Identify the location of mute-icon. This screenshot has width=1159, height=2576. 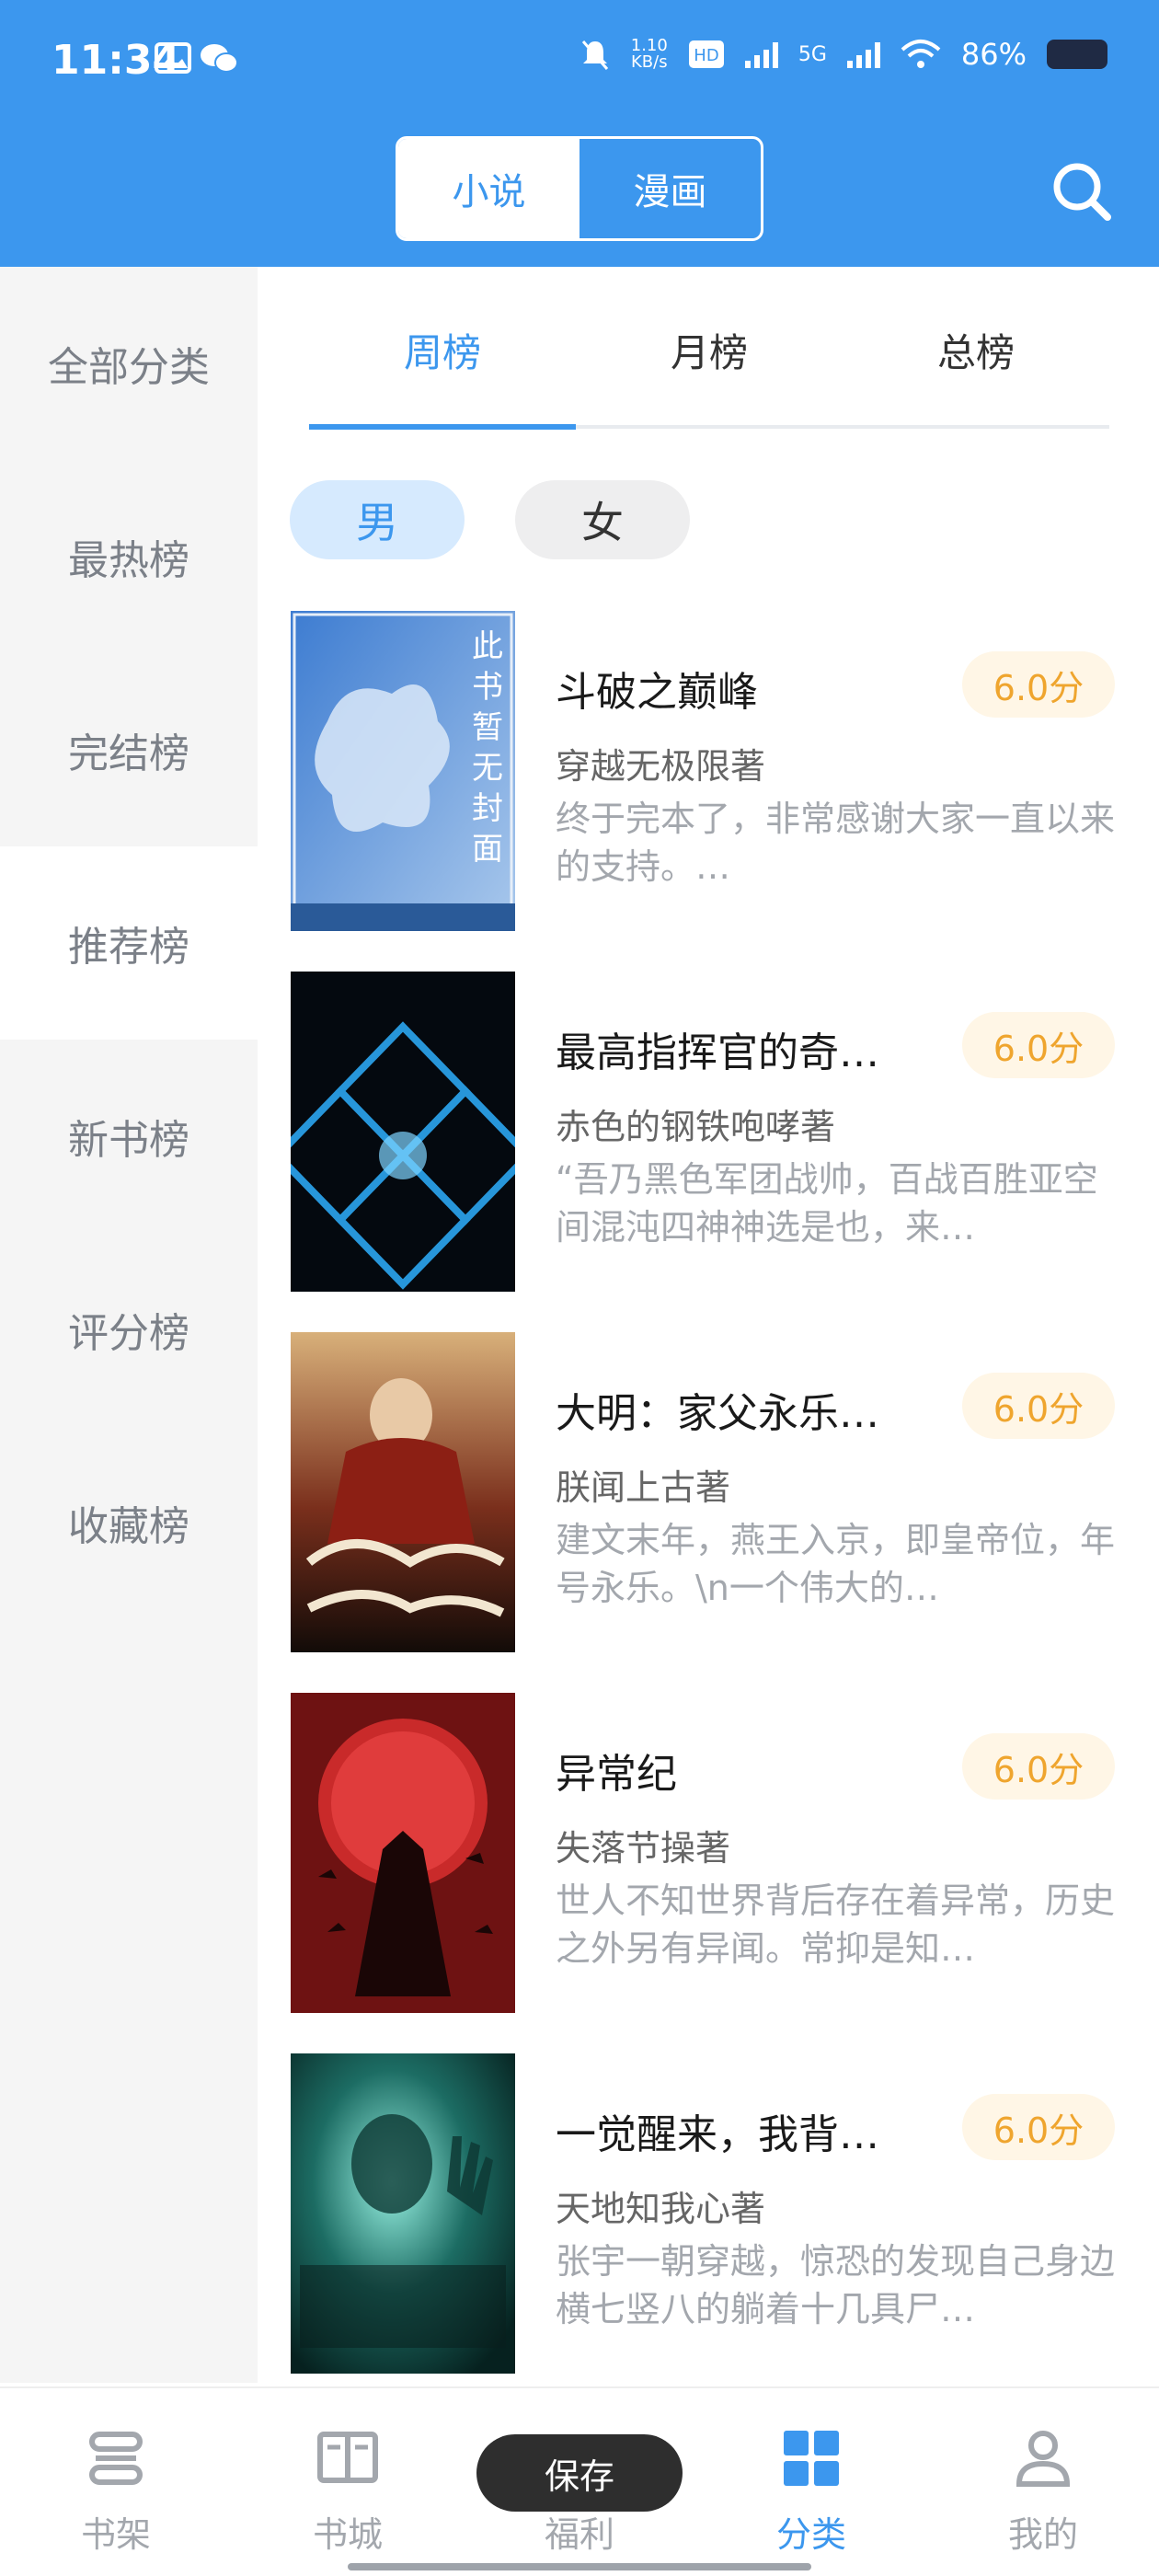
(594, 55).